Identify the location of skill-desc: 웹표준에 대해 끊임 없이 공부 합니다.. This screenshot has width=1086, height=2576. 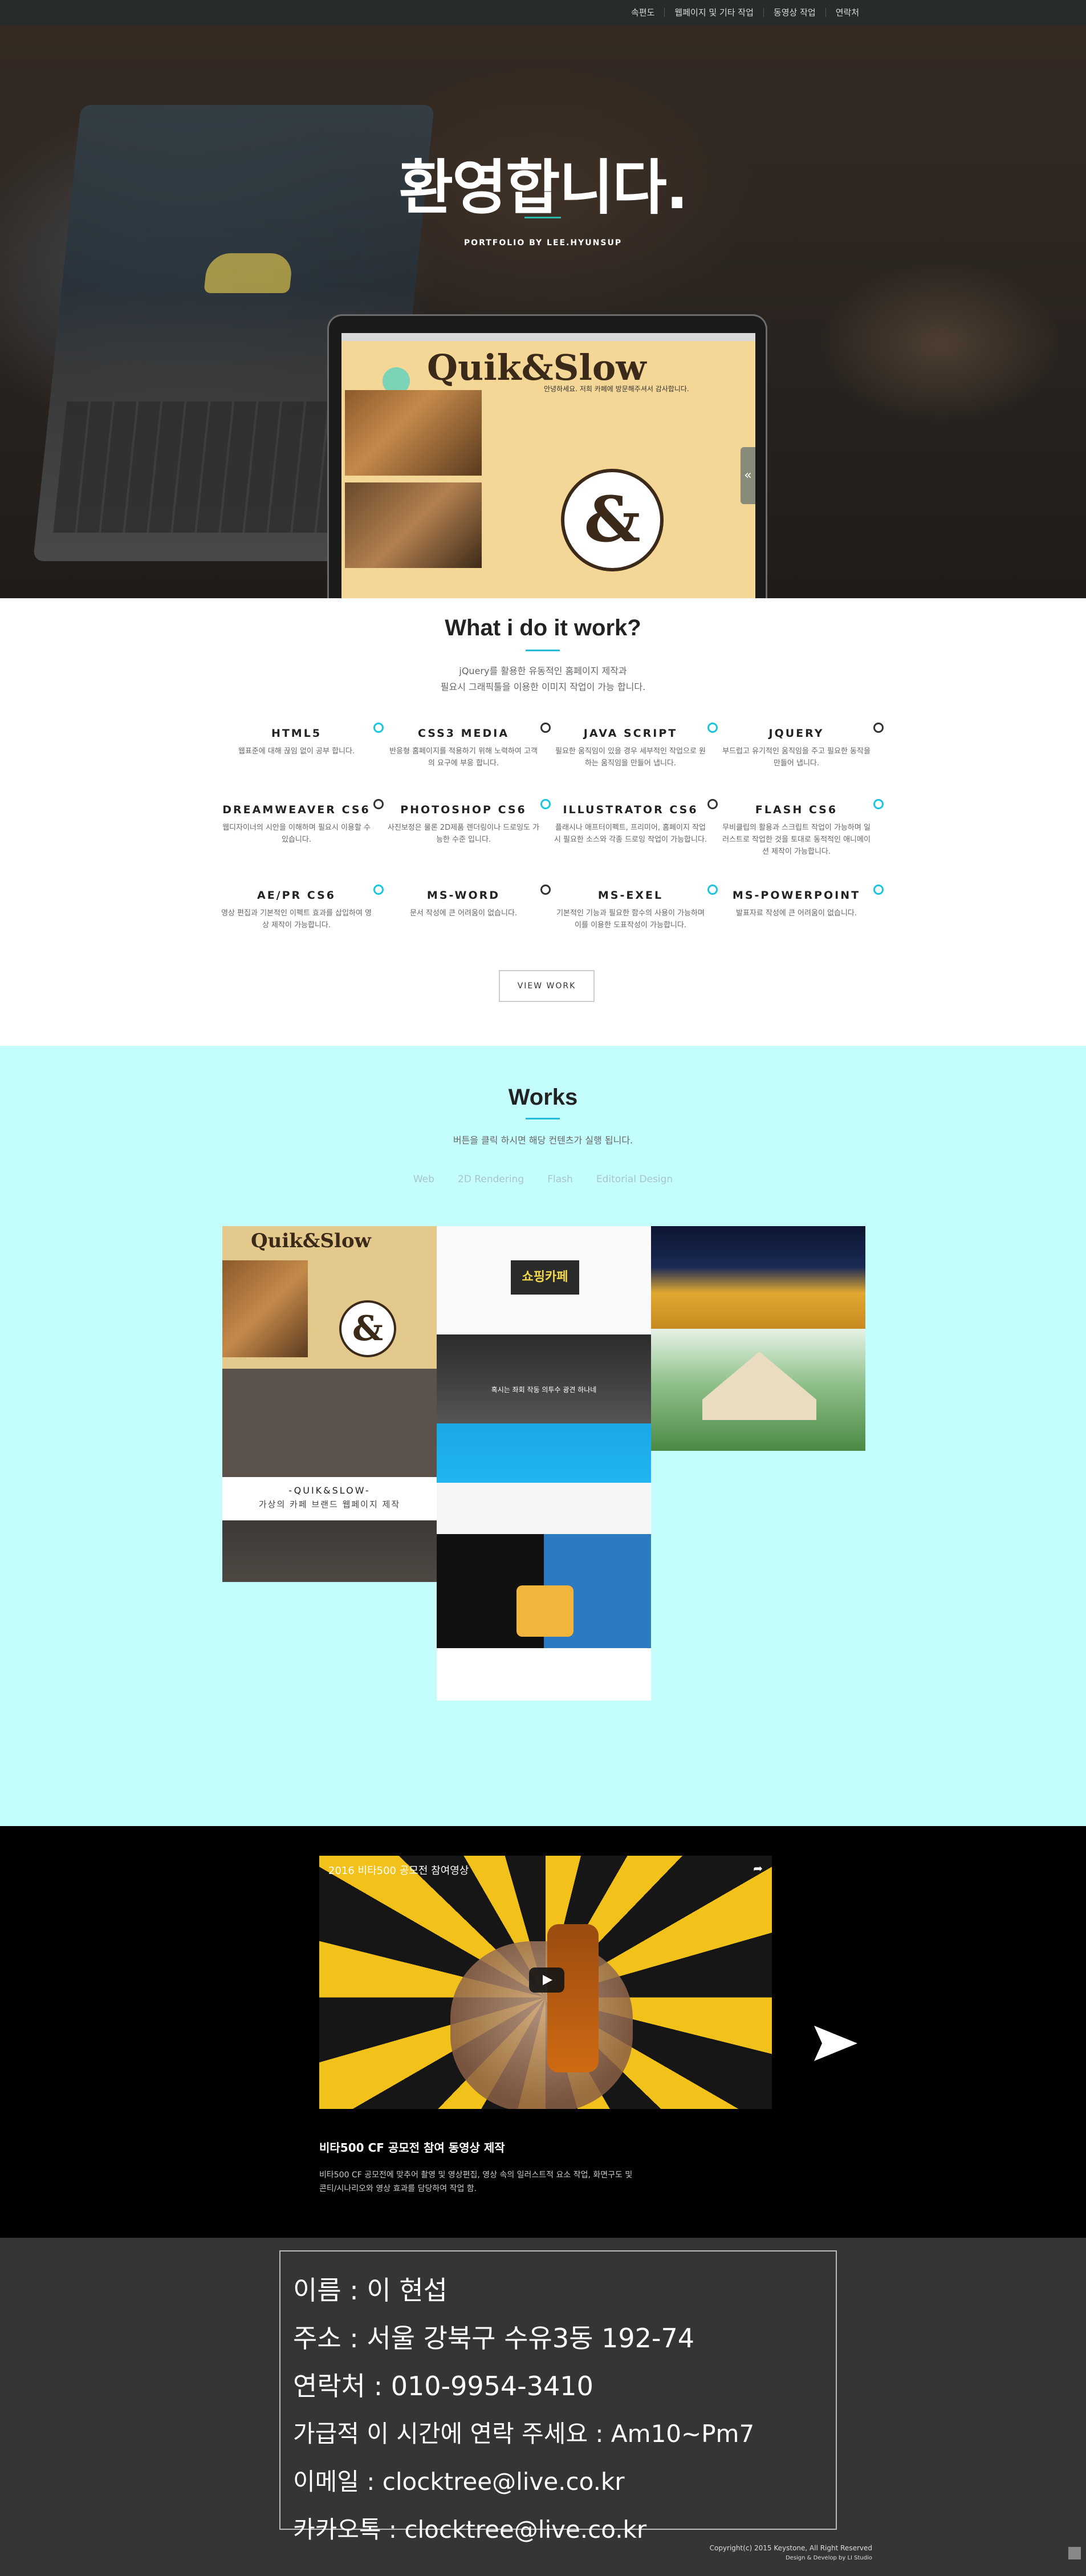
(296, 751).